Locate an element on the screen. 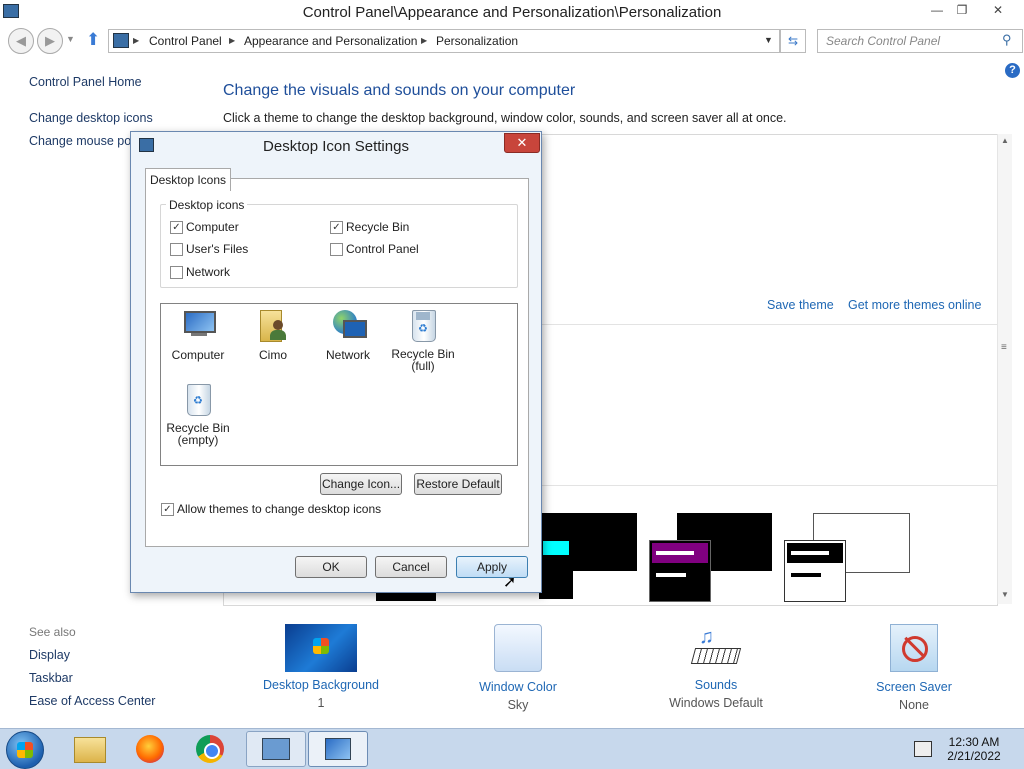  icon-item-computer: Computer is located at coordinates (198, 335).